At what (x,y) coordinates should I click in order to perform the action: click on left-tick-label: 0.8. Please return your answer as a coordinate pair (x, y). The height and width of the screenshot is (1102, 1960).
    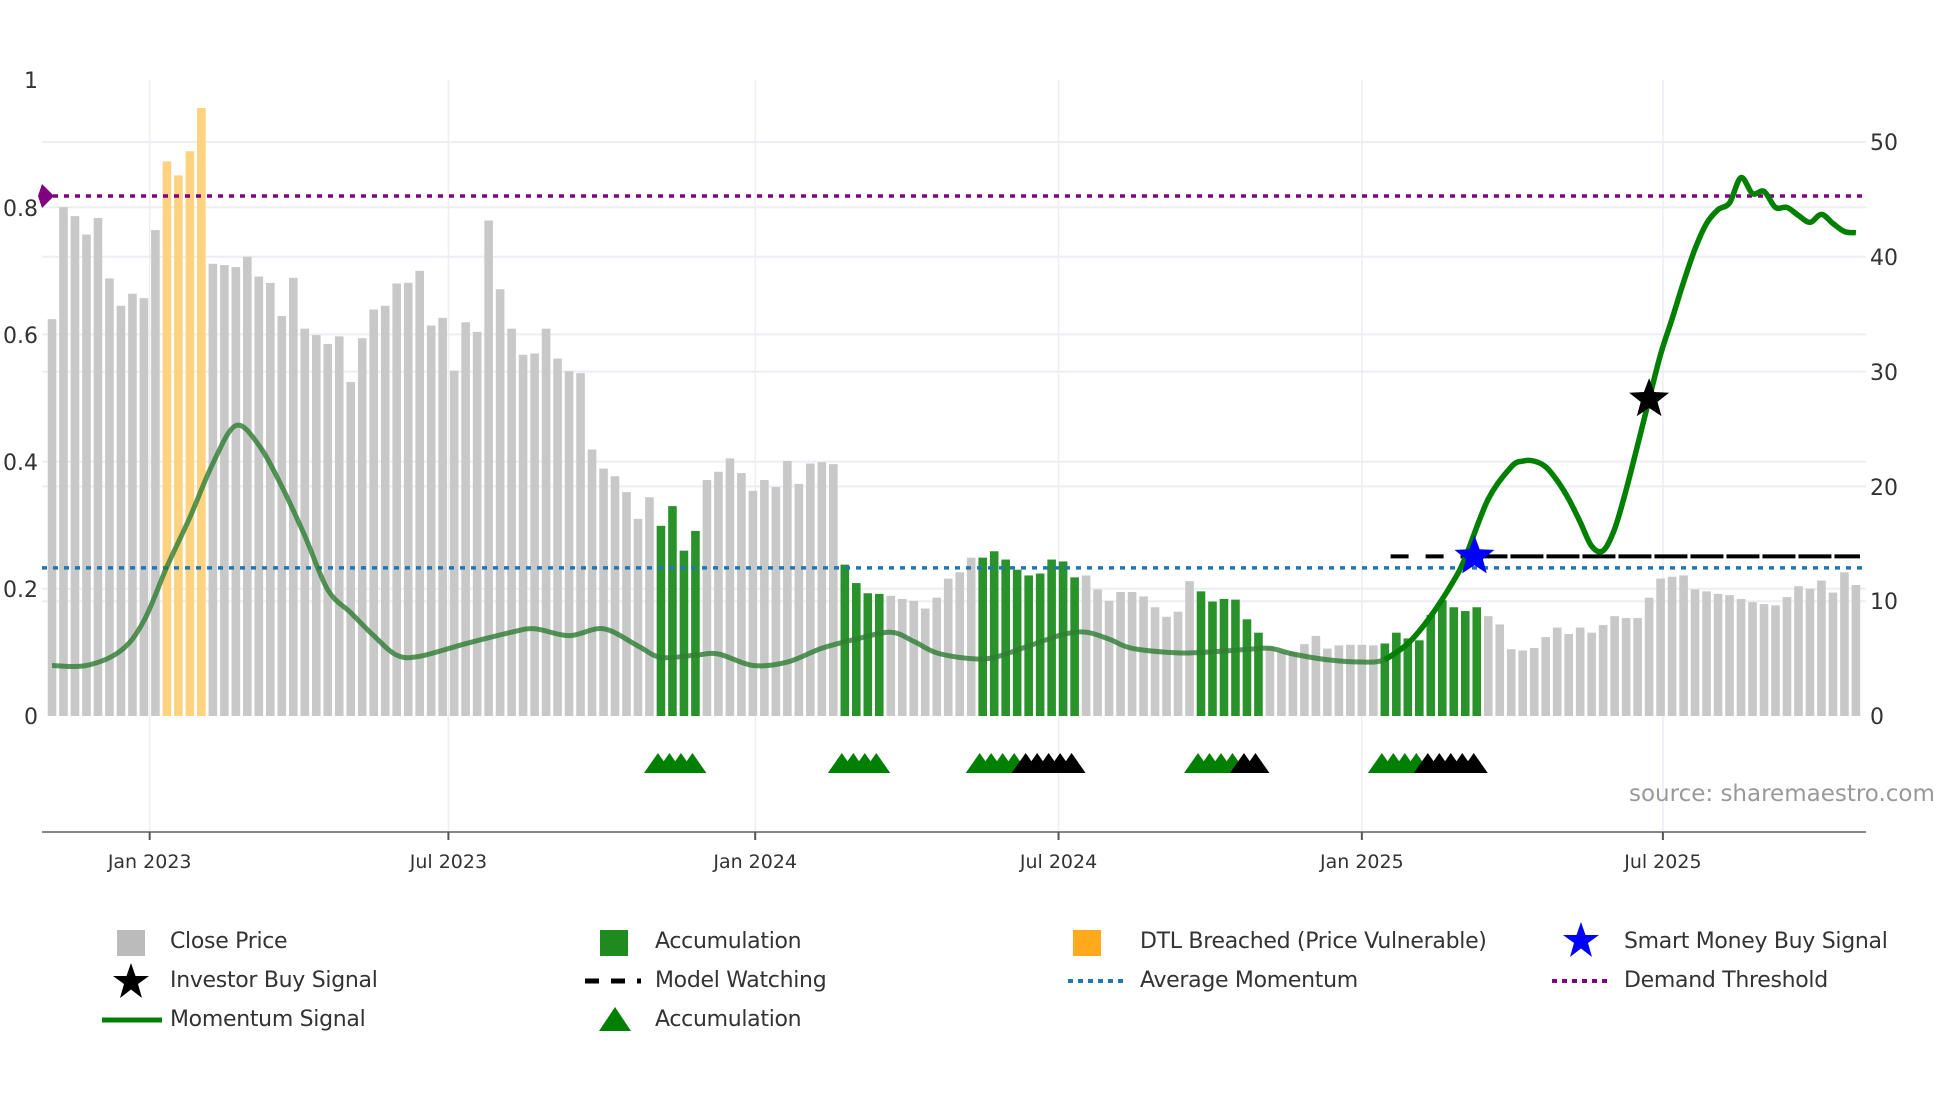
    Looking at the image, I should click on (20, 209).